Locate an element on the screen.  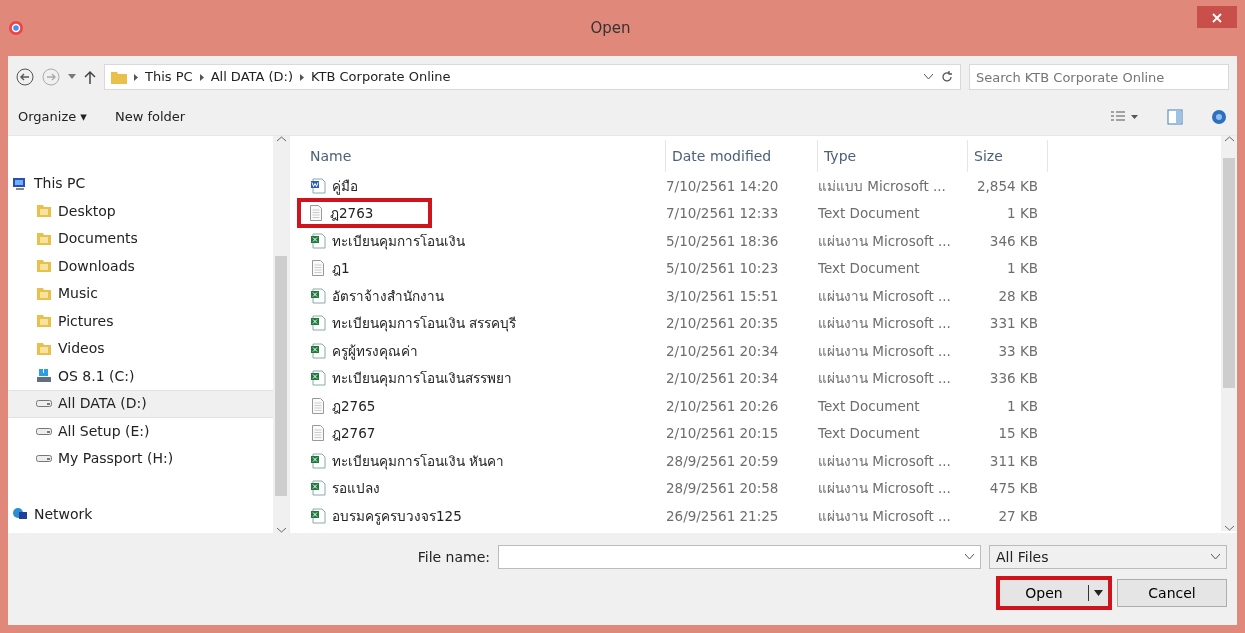
cancel-button: Cancel is located at coordinates (1172, 593).